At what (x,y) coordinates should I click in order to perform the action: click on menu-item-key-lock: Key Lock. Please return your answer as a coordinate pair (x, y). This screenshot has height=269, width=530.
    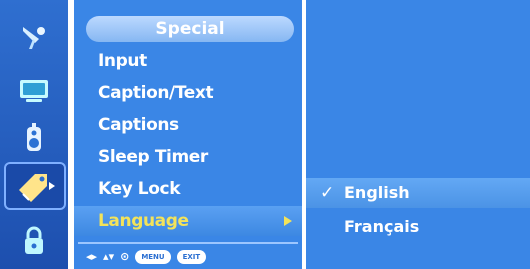
    Looking at the image, I should click on (139, 189).